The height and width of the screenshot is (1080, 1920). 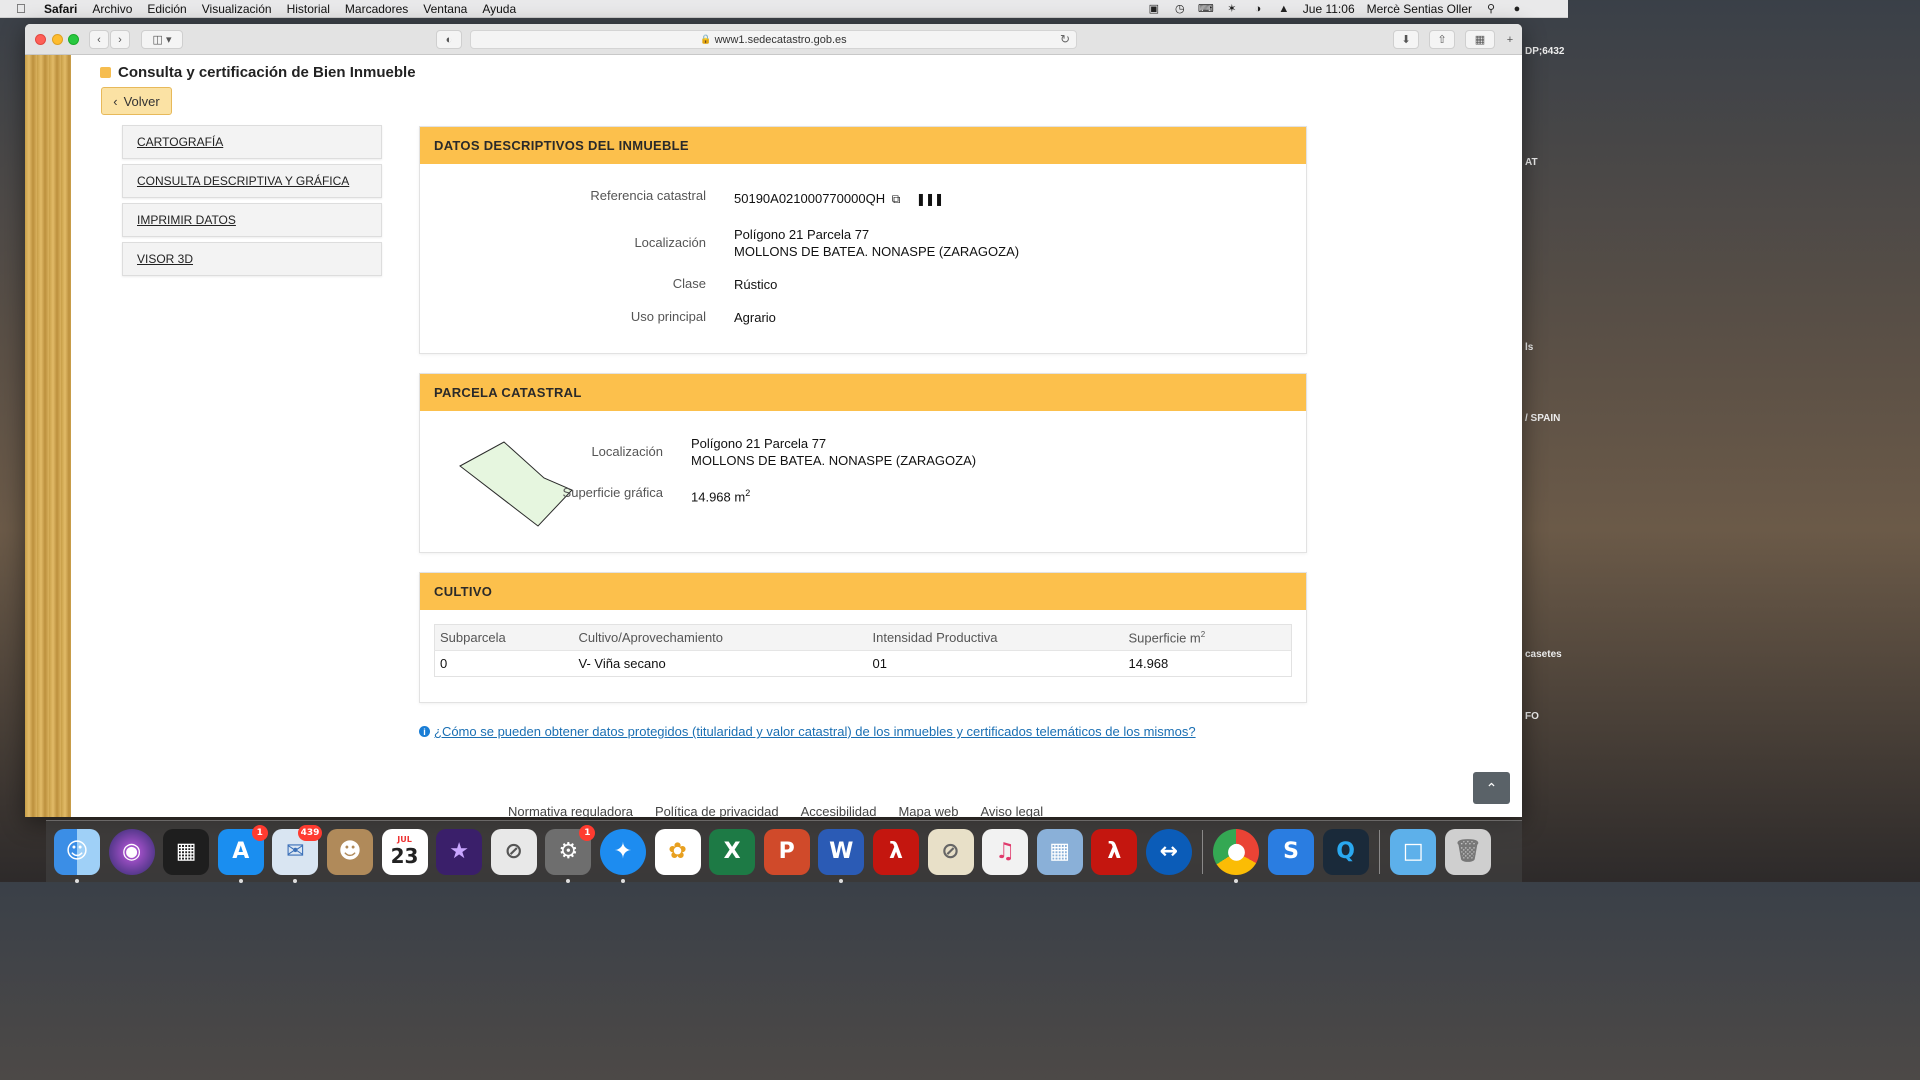 I want to click on chevron-left-icon: ‹, so click(x=115, y=101).